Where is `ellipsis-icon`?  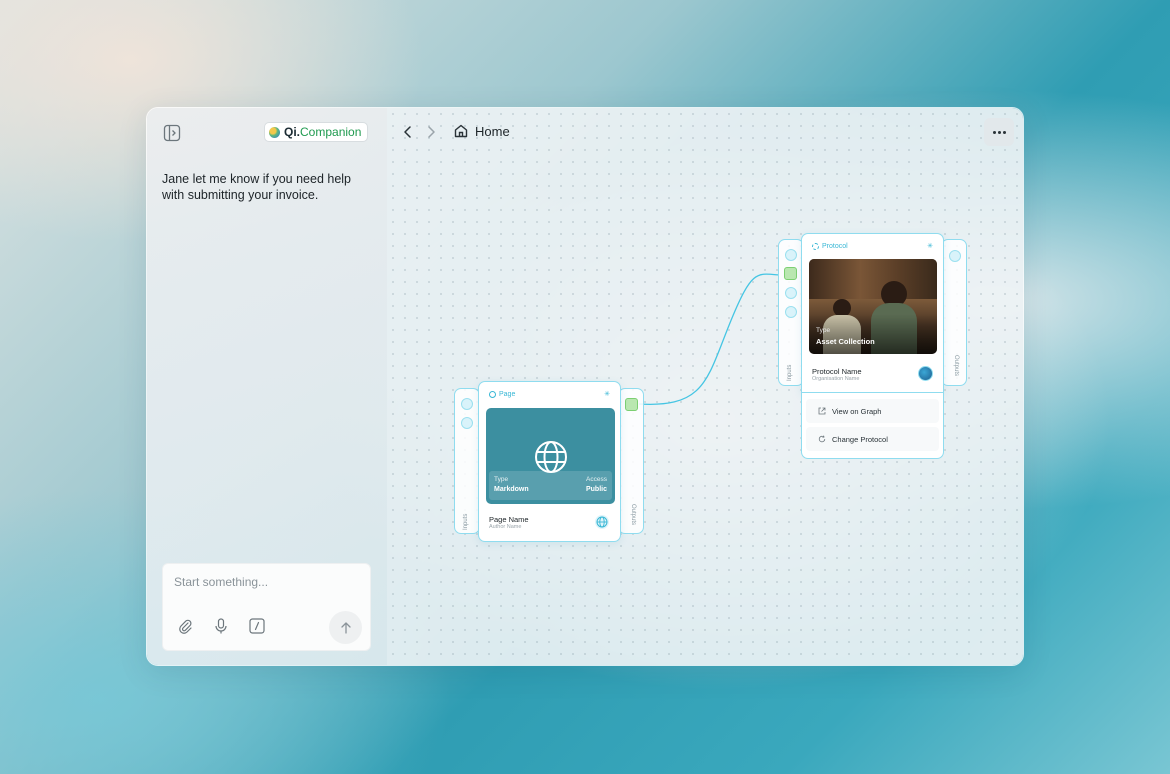 ellipsis-icon is located at coordinates (994, 132).